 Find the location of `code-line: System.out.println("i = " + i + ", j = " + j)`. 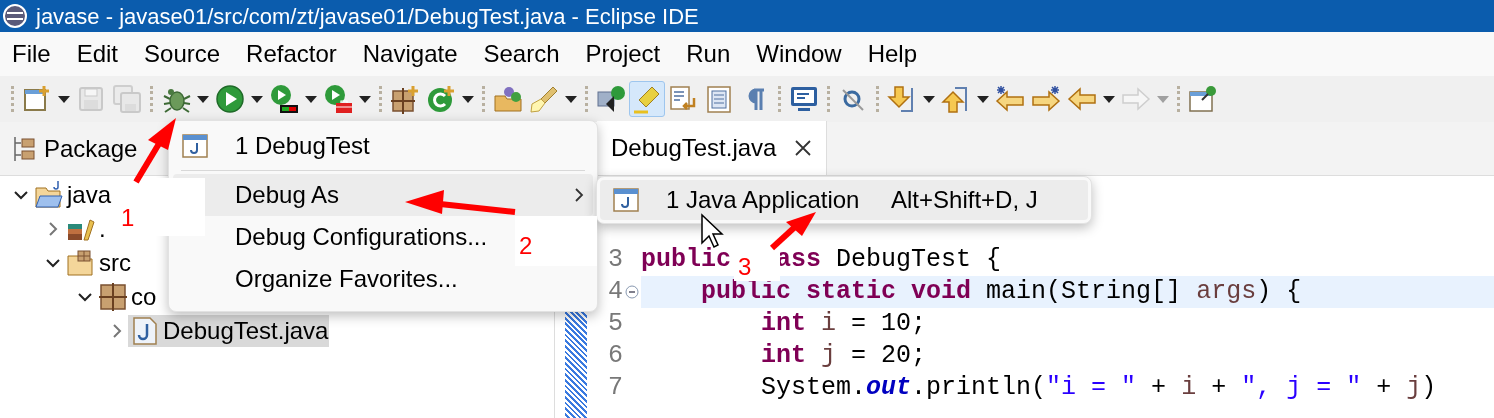

code-line: System.out.println("i = " + i + ", j = " + j) is located at coordinates (1098, 388).